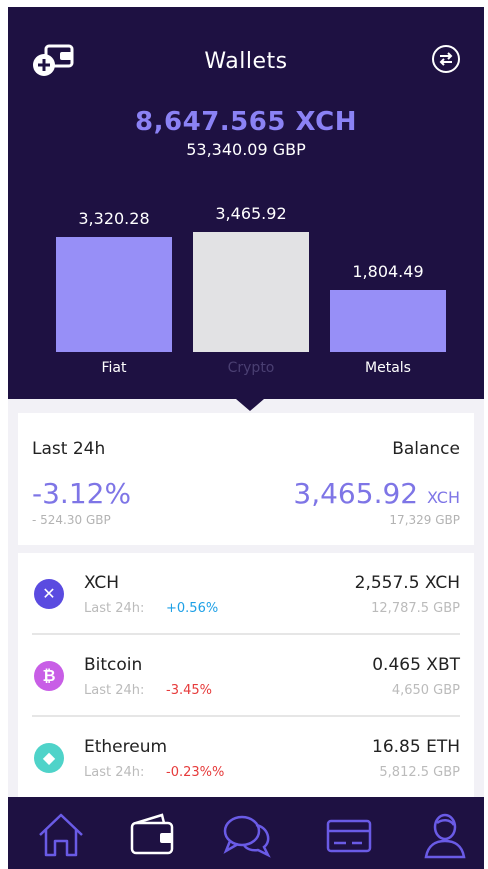  Describe the element at coordinates (71, 520) in the screenshot. I see `change-gbp: - 524.30 GBP` at that location.